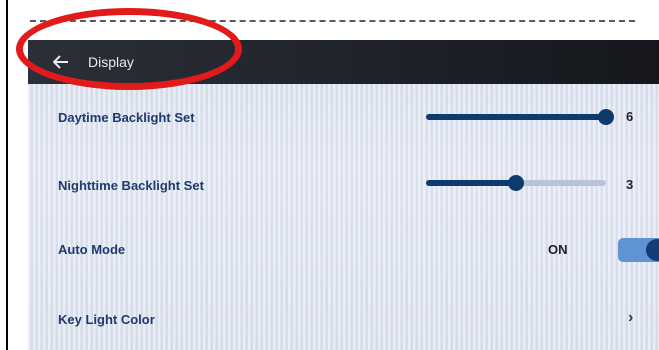  What do you see at coordinates (630, 184) in the screenshot?
I see `nighttime-backlight-value: 3` at bounding box center [630, 184].